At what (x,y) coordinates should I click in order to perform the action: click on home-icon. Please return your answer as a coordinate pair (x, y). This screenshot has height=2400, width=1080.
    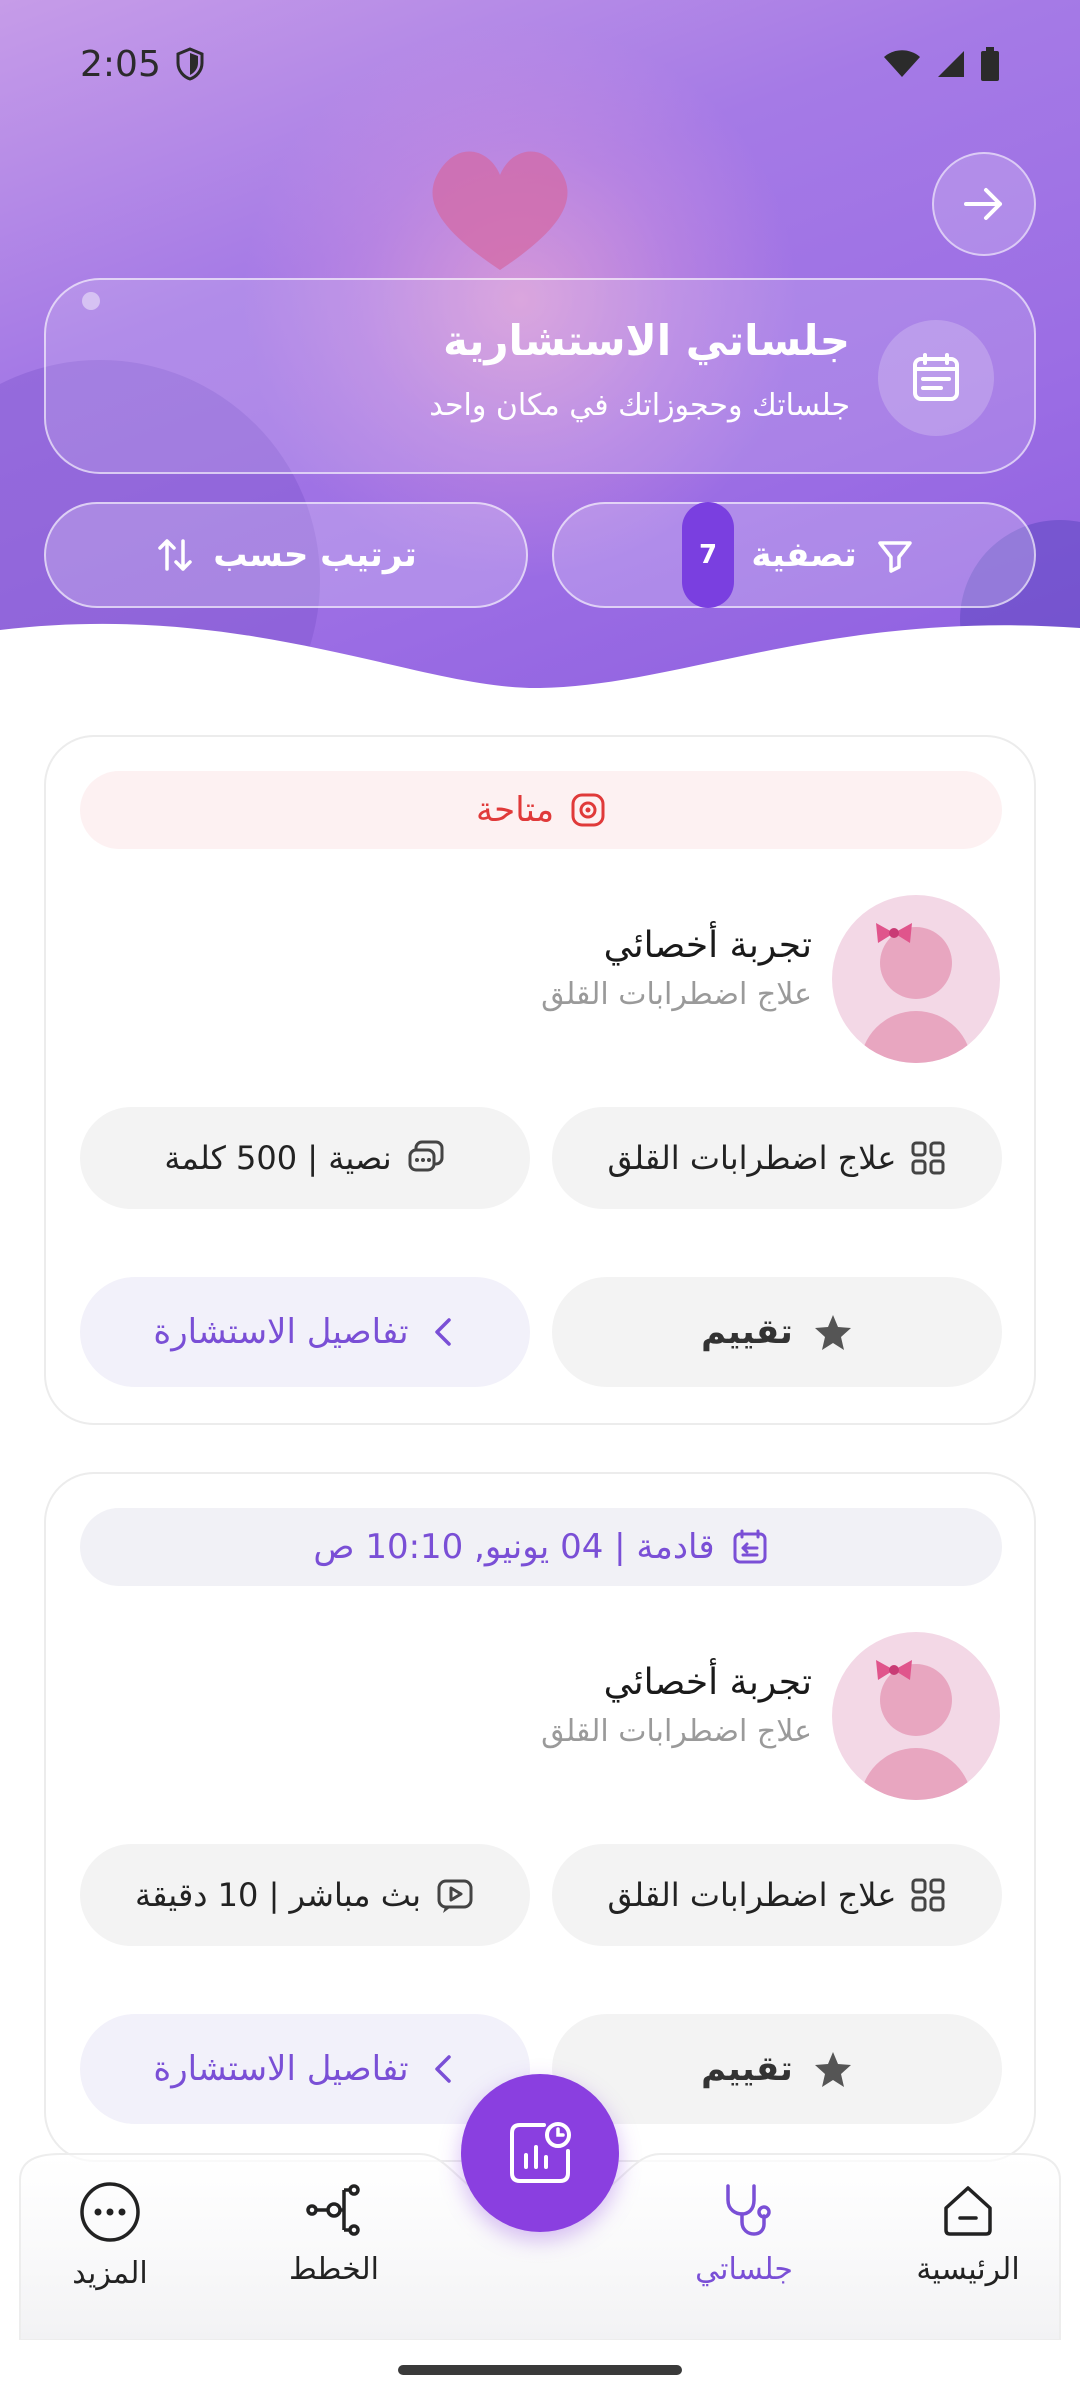
    Looking at the image, I should click on (968, 2211).